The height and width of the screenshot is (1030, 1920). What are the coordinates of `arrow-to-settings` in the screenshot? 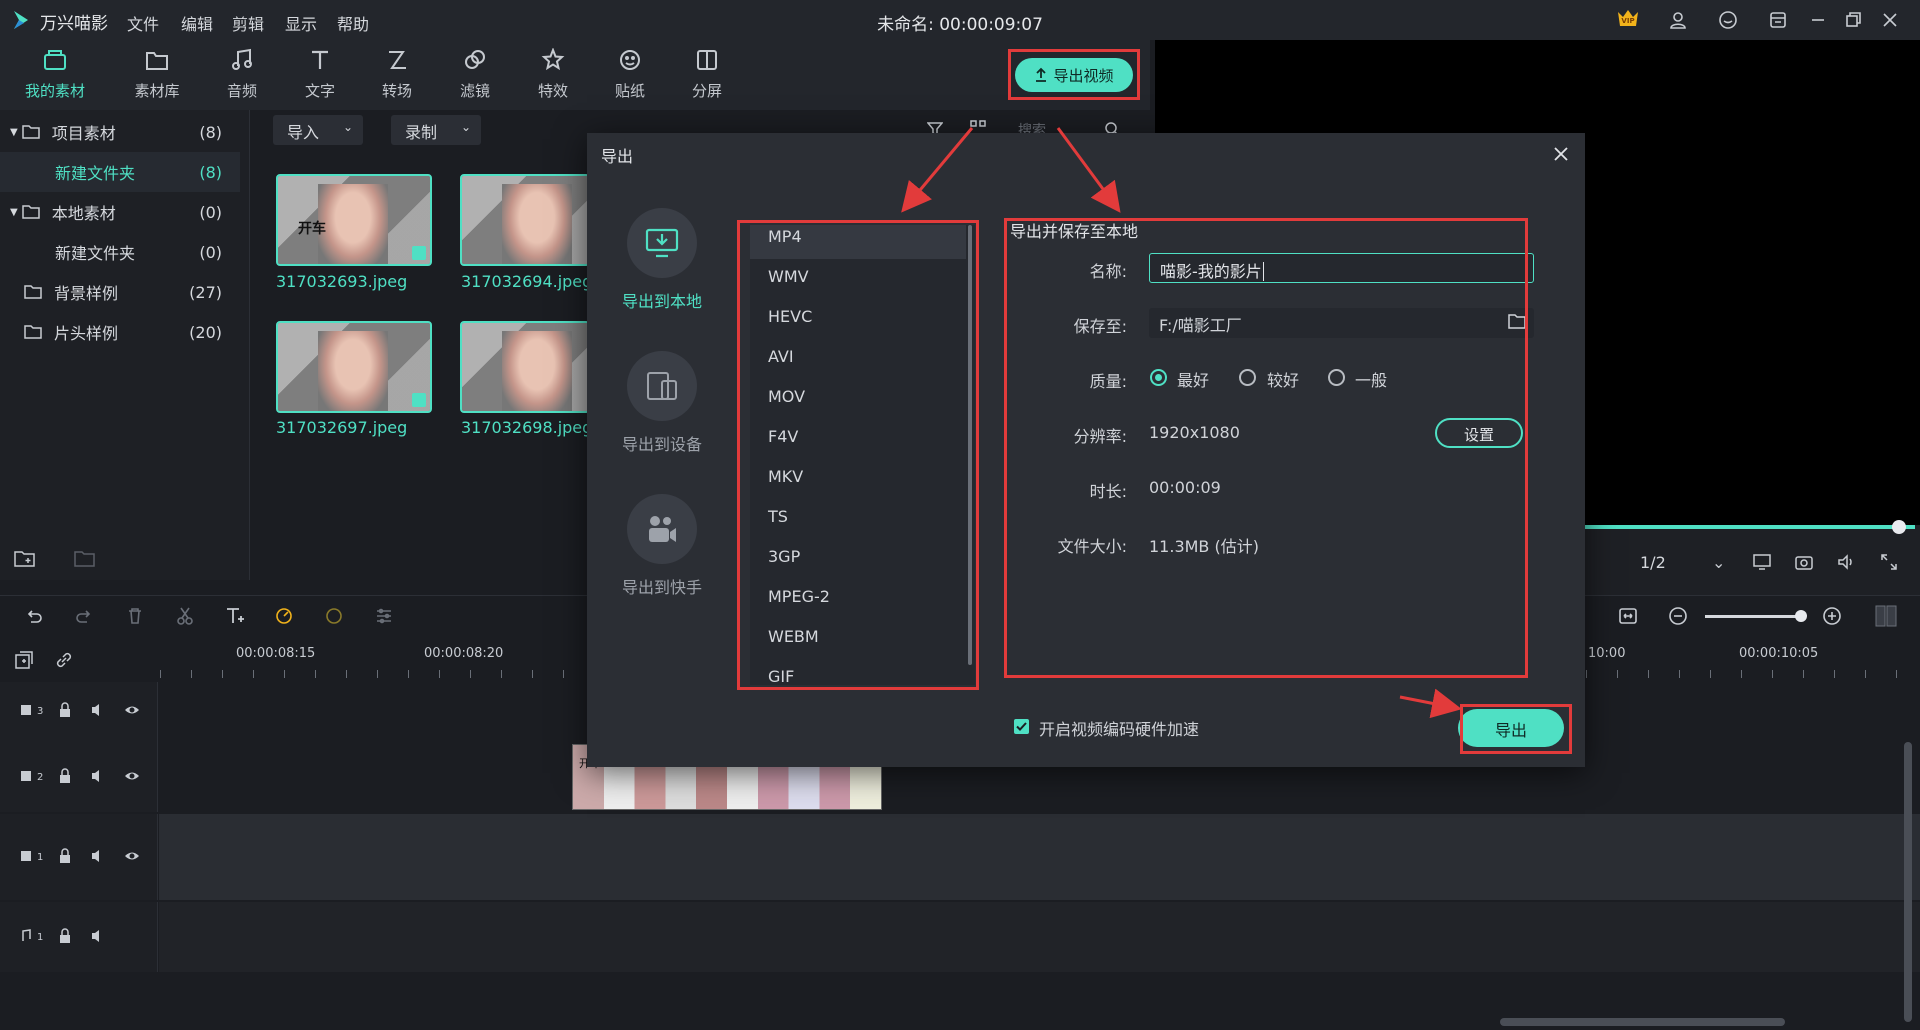 It's located at (1088, 170).